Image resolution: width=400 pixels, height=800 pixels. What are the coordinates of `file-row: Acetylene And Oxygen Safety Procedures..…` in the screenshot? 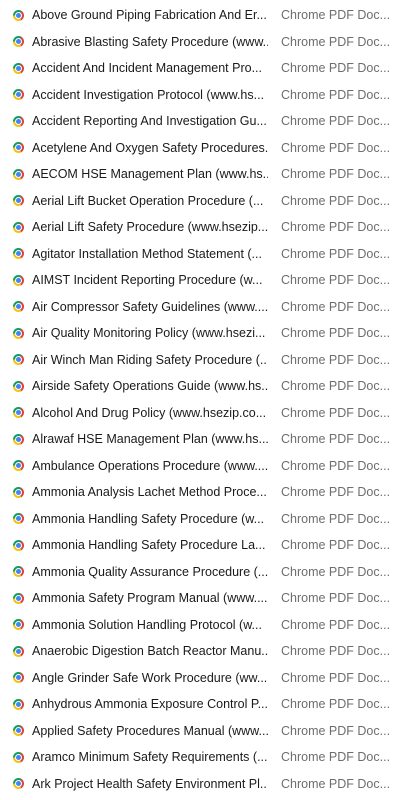 It's located at (200, 148).